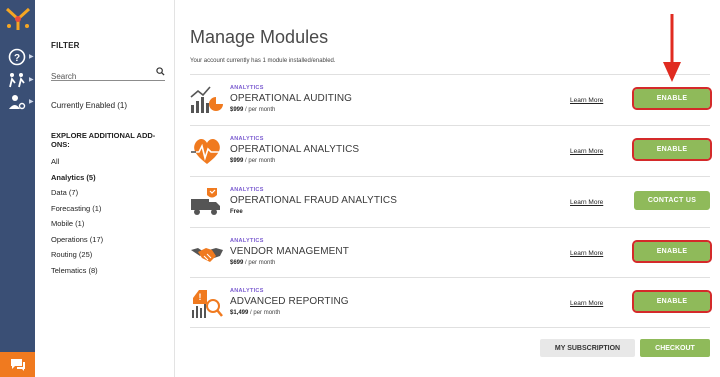 This screenshot has height=377, width=720. What do you see at coordinates (17, 188) in the screenshot?
I see `left-rail: ? ▶ ▶ ▶` at bounding box center [17, 188].